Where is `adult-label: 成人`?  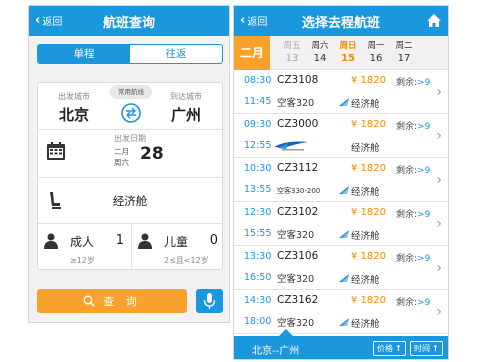
adult-label: 成人 is located at coordinates (82, 242).